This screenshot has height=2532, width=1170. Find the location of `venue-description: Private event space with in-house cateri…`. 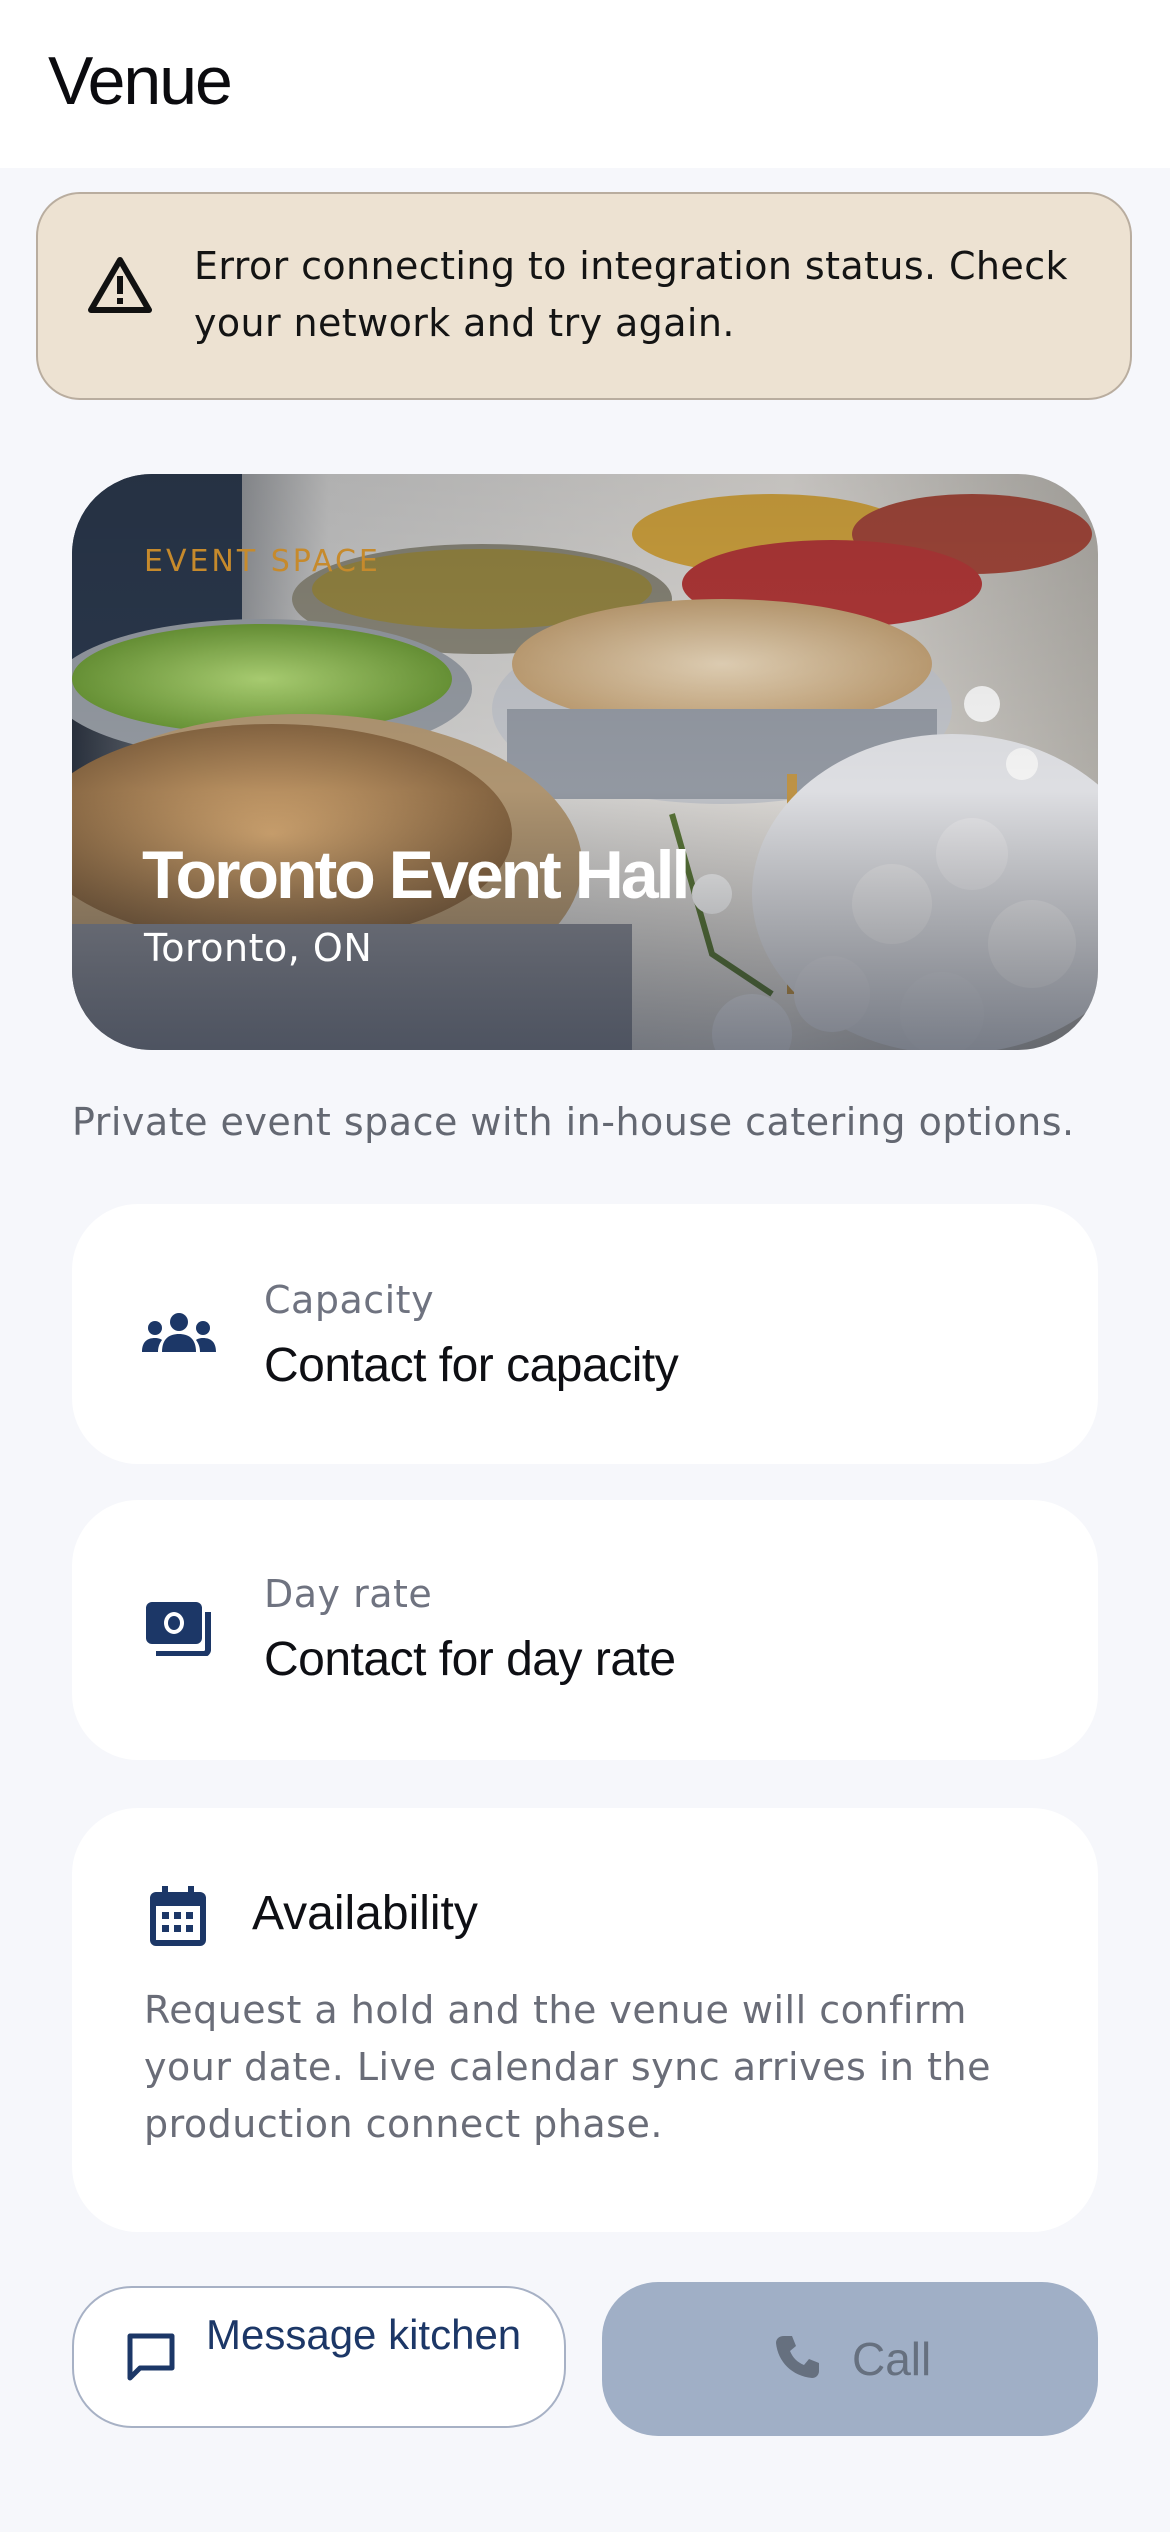

venue-description: Private event space with in-house cateri… is located at coordinates (573, 1122).